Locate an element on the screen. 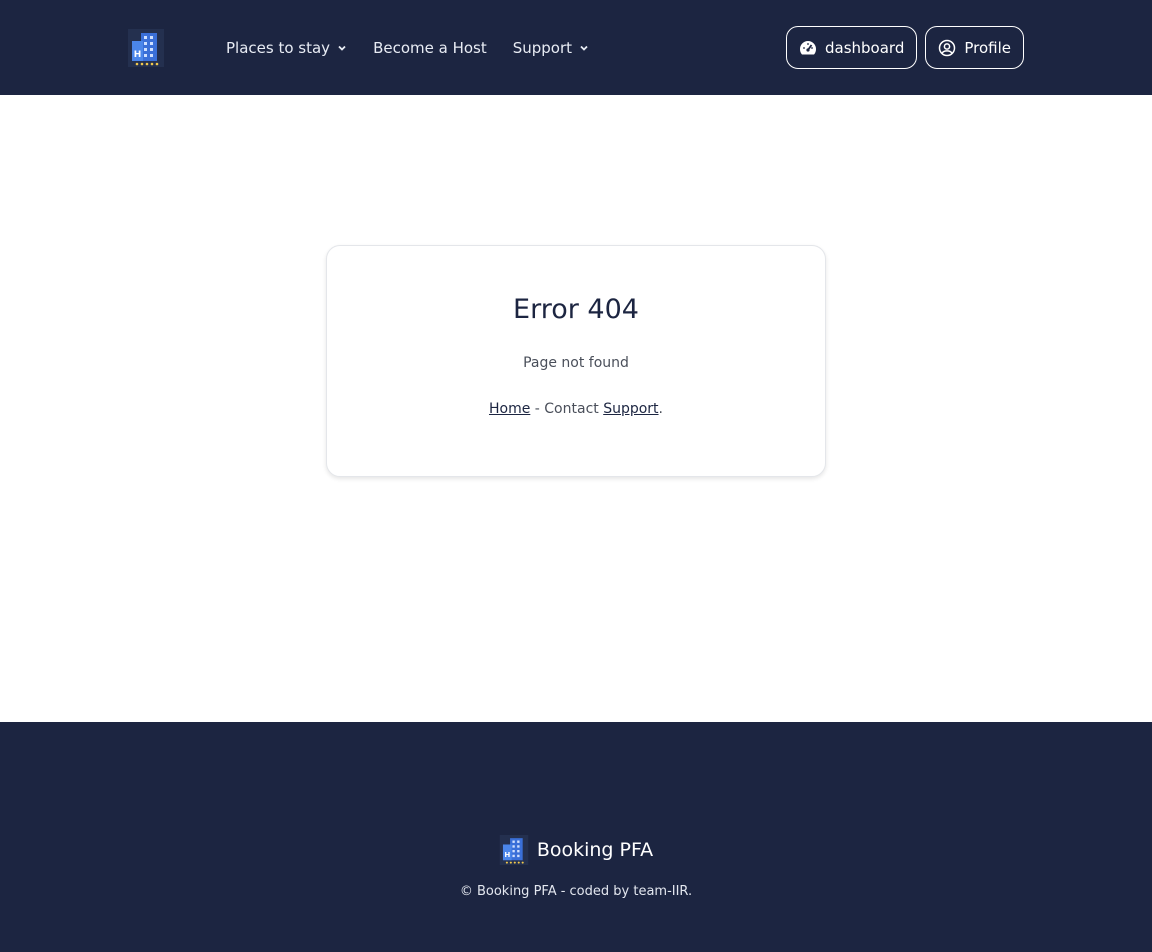  footer-brand-name: Booking PFA is located at coordinates (595, 850).